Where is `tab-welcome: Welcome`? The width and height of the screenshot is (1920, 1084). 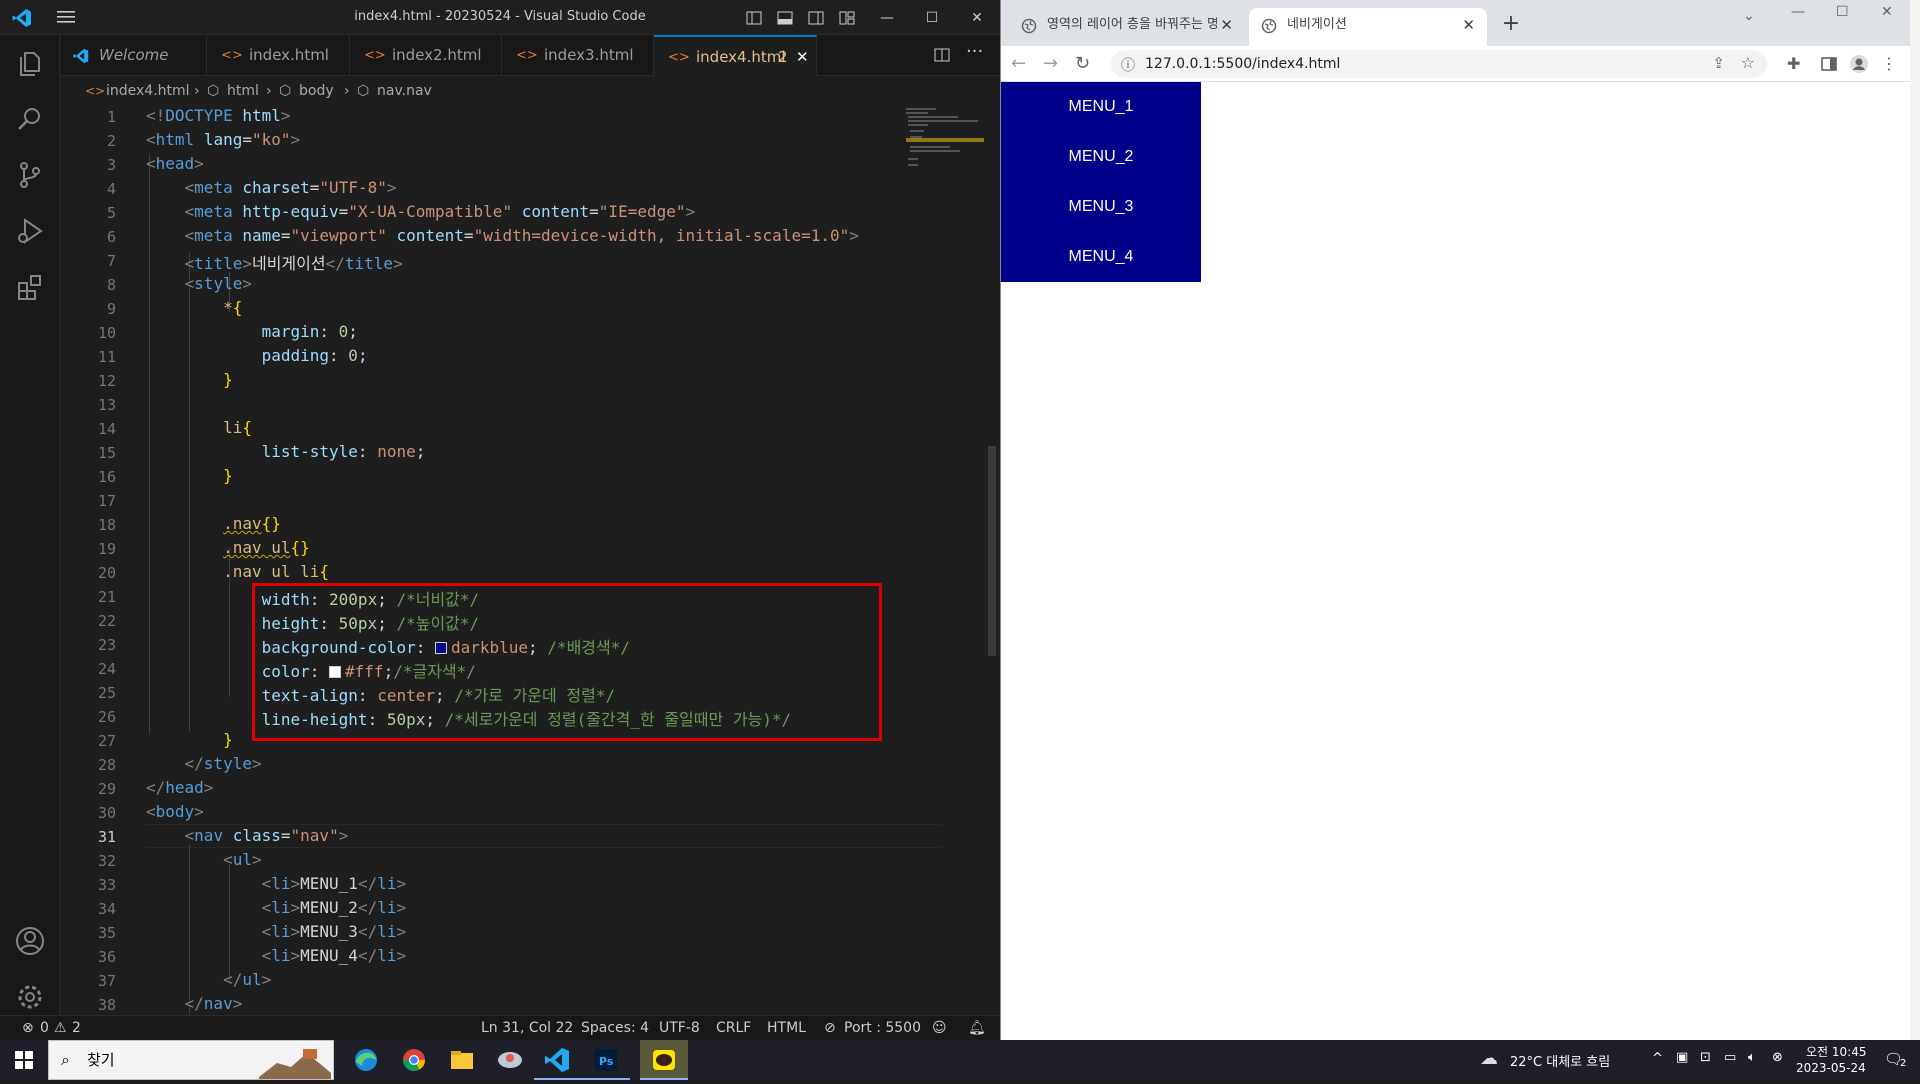
tab-welcome: Welcome is located at coordinates (134, 55).